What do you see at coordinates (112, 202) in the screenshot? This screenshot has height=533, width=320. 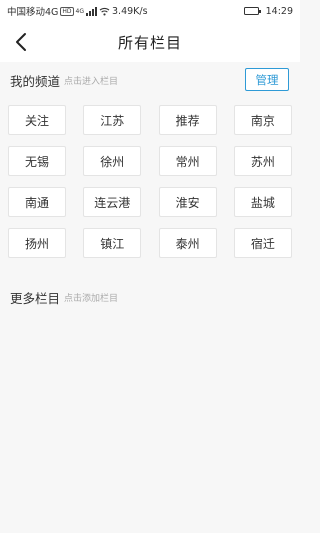 I see `channel-tile: 连云港` at bounding box center [112, 202].